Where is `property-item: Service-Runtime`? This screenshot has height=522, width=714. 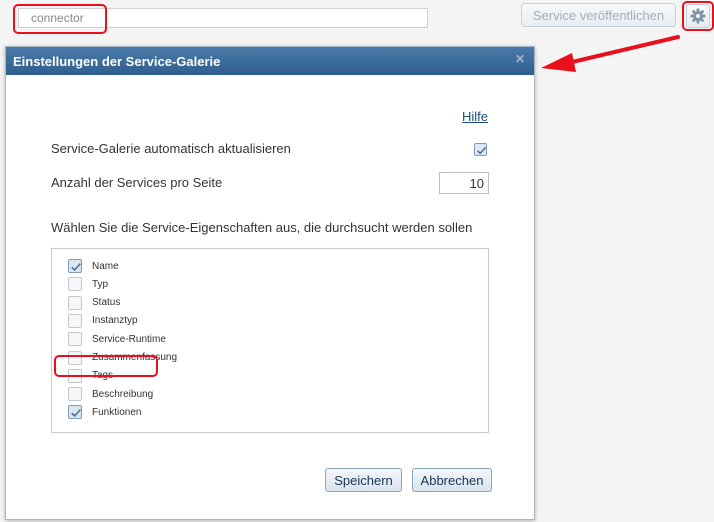 property-item: Service-Runtime is located at coordinates (117, 339).